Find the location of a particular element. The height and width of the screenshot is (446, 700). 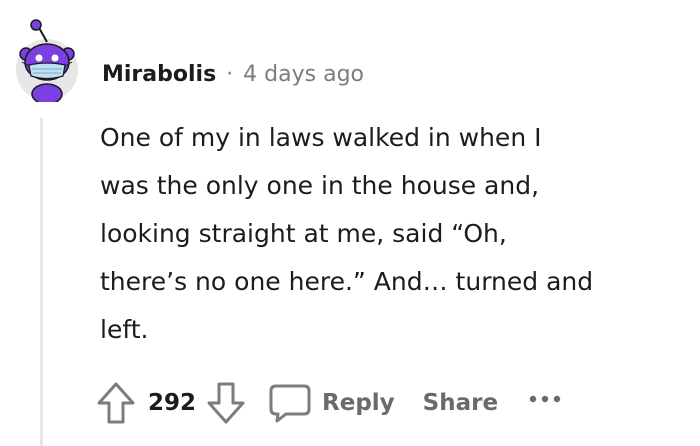

comment-line: there’s no one here.” And… turned and is located at coordinates (347, 281).